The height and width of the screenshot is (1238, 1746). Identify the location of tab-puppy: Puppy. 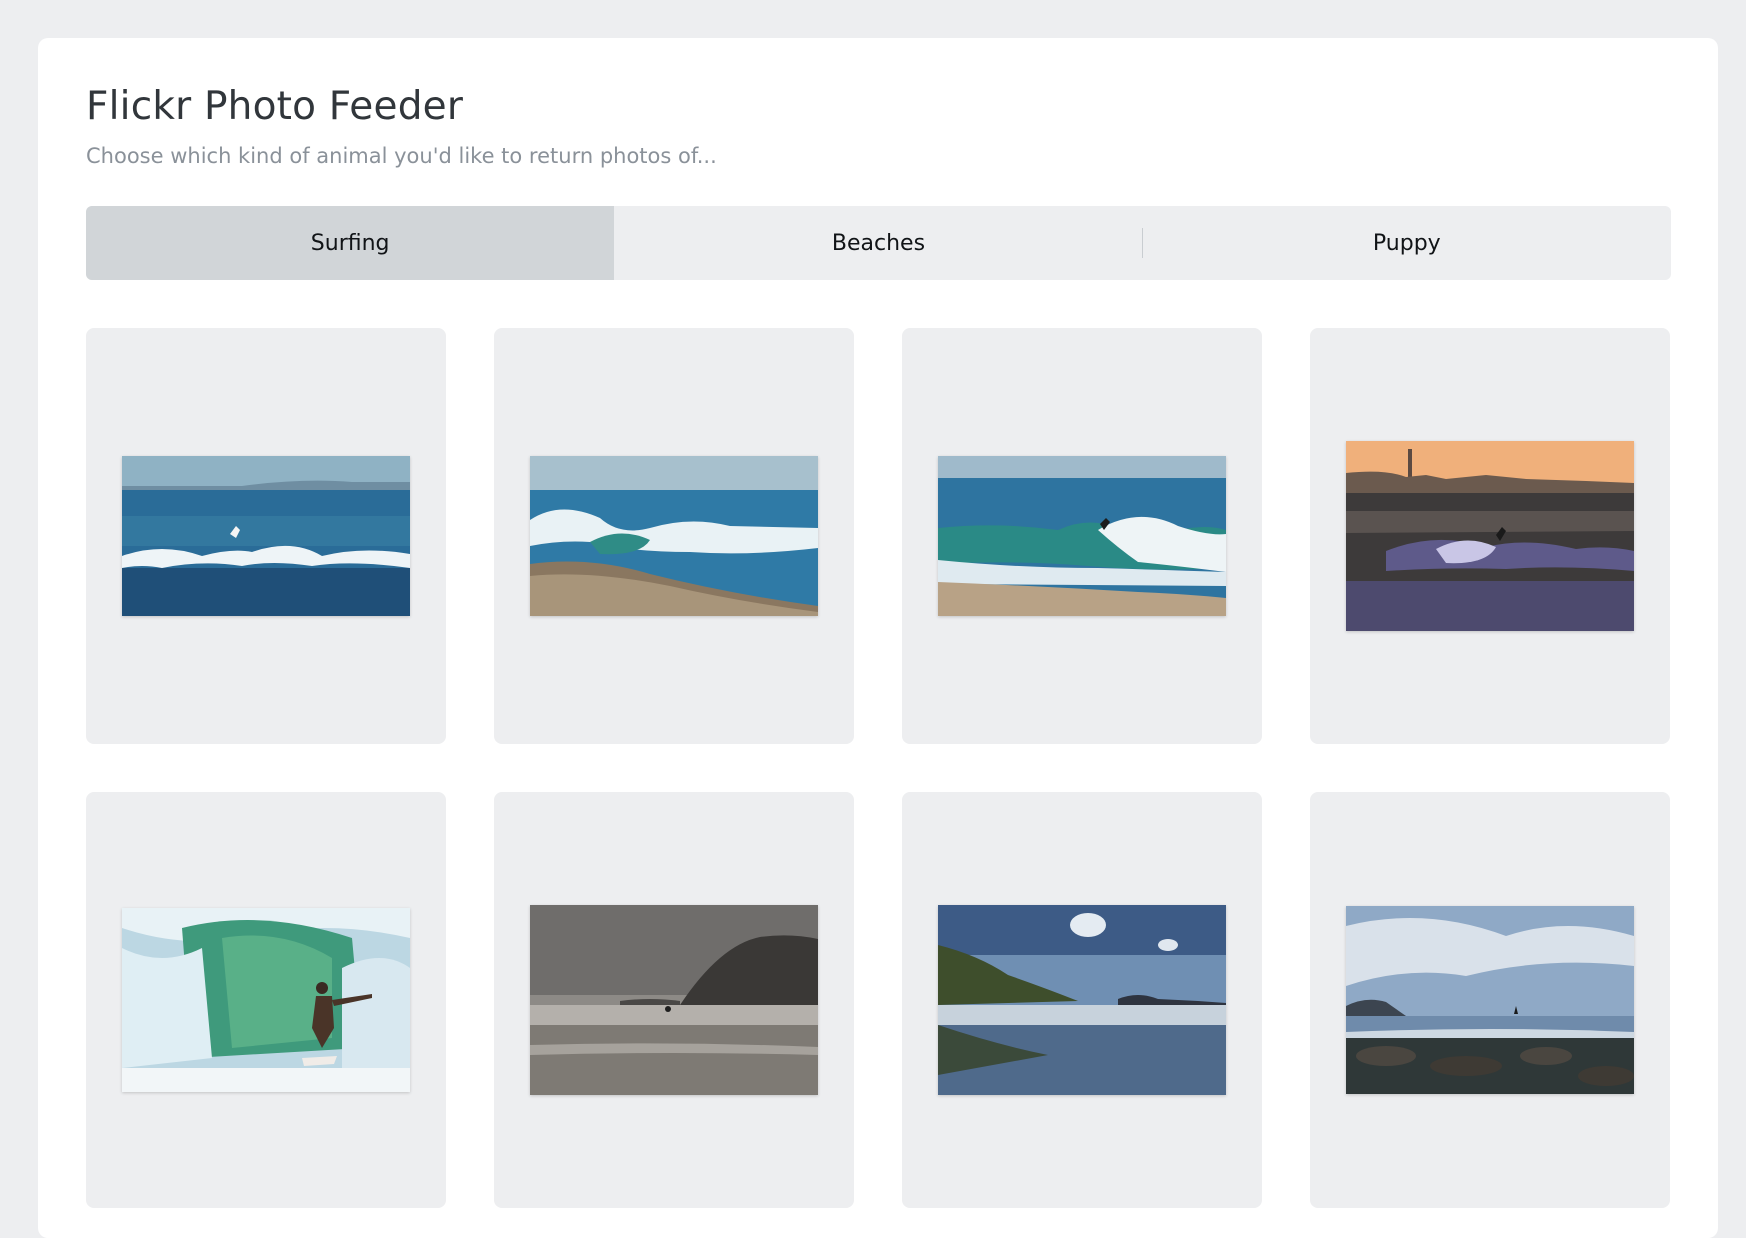
(1407, 243).